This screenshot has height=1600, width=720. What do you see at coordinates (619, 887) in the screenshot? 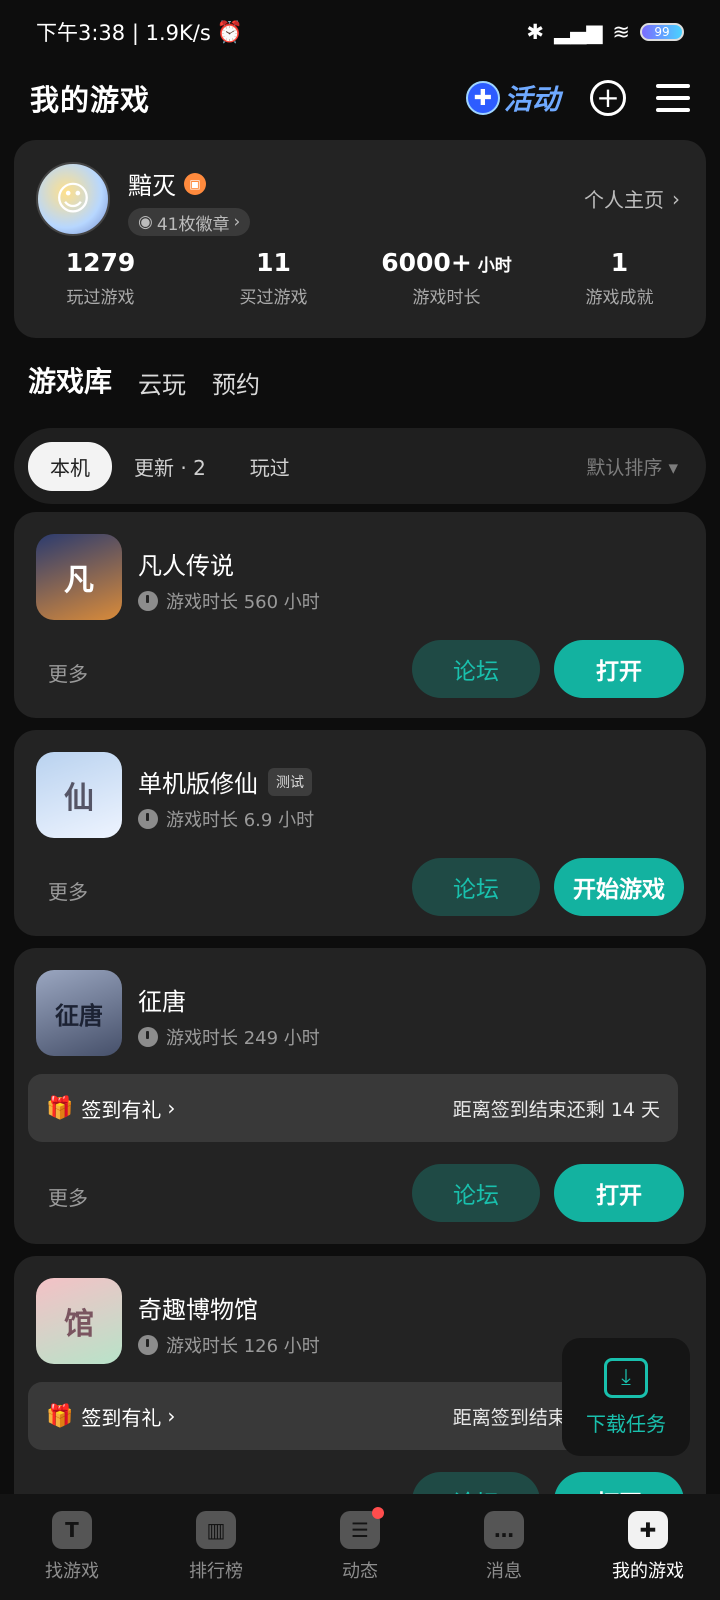
I see `start-game-button: 开始游戏` at bounding box center [619, 887].